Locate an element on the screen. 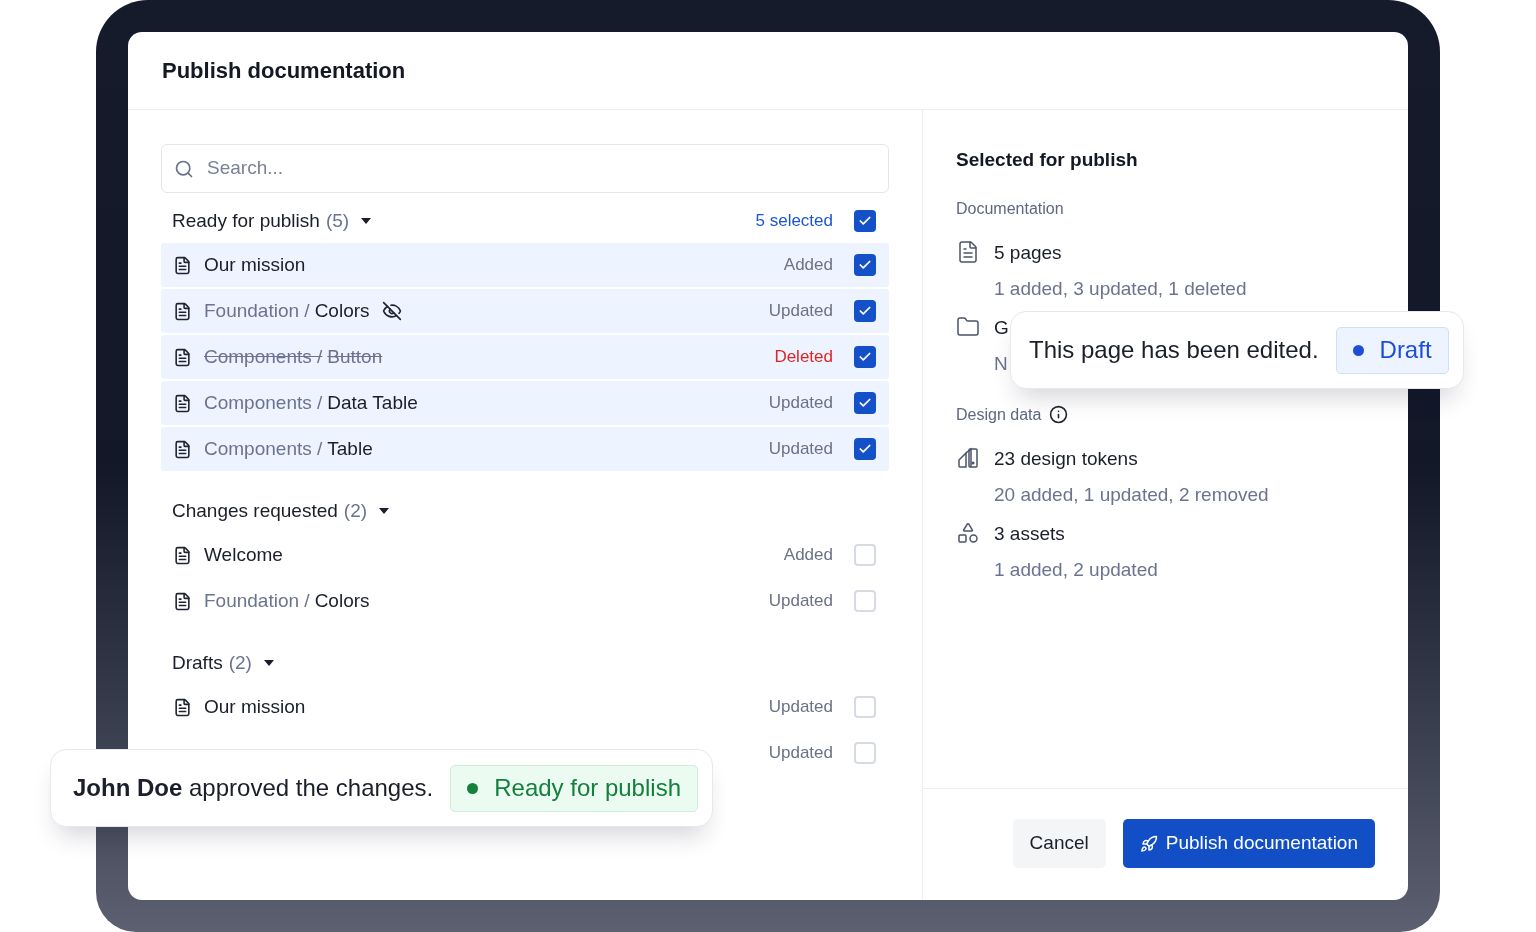 The width and height of the screenshot is (1536, 932). summary-item-detail: 1 added, 3 updated, 1 deleted is located at coordinates (1120, 289).